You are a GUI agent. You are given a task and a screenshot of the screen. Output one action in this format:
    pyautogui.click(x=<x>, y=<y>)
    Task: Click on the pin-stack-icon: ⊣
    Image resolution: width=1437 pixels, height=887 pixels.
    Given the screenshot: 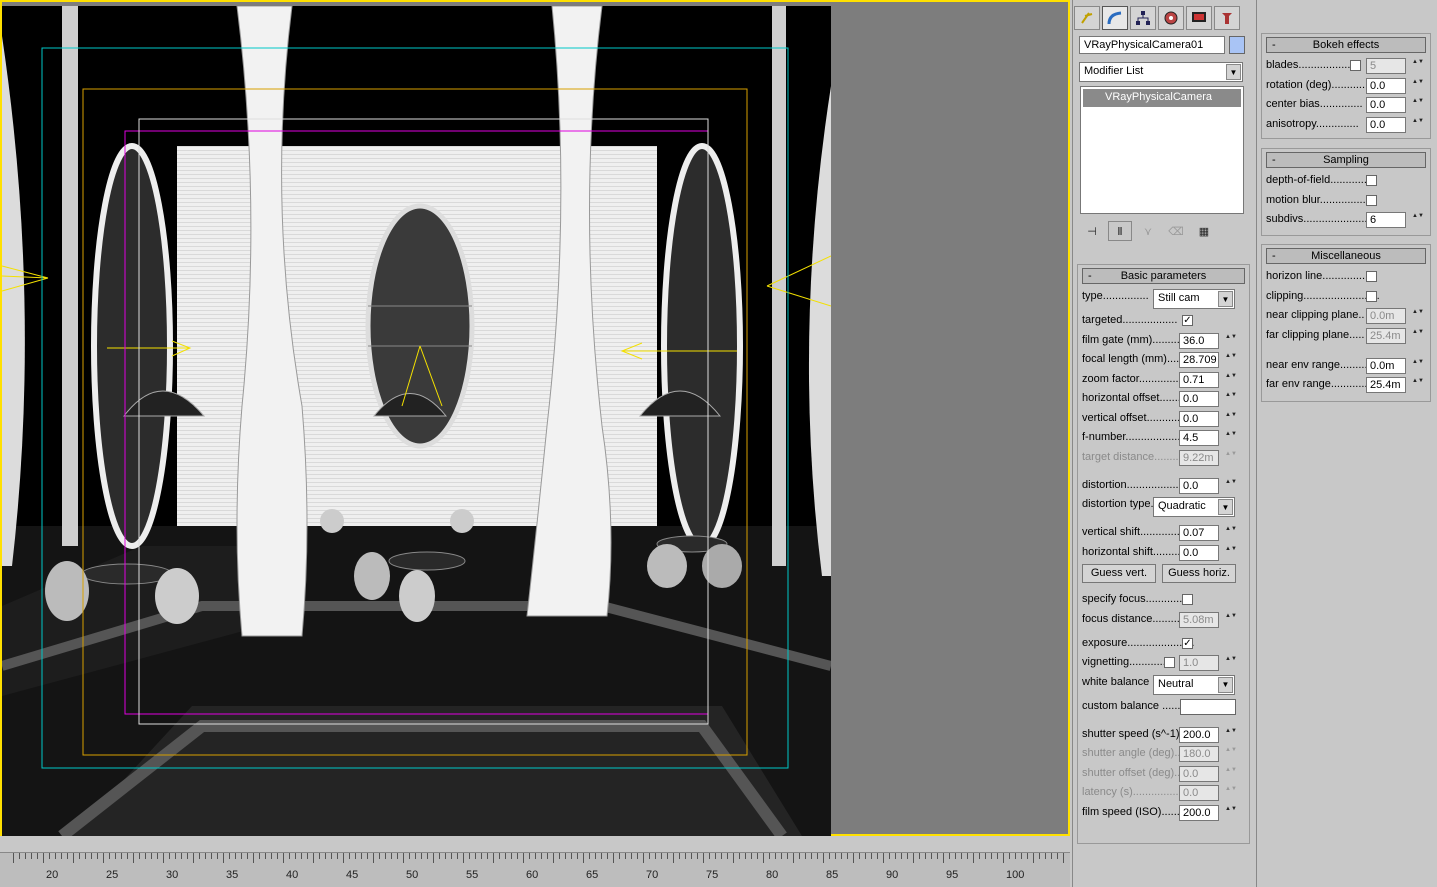 What is the action you would take?
    pyautogui.click(x=1092, y=231)
    